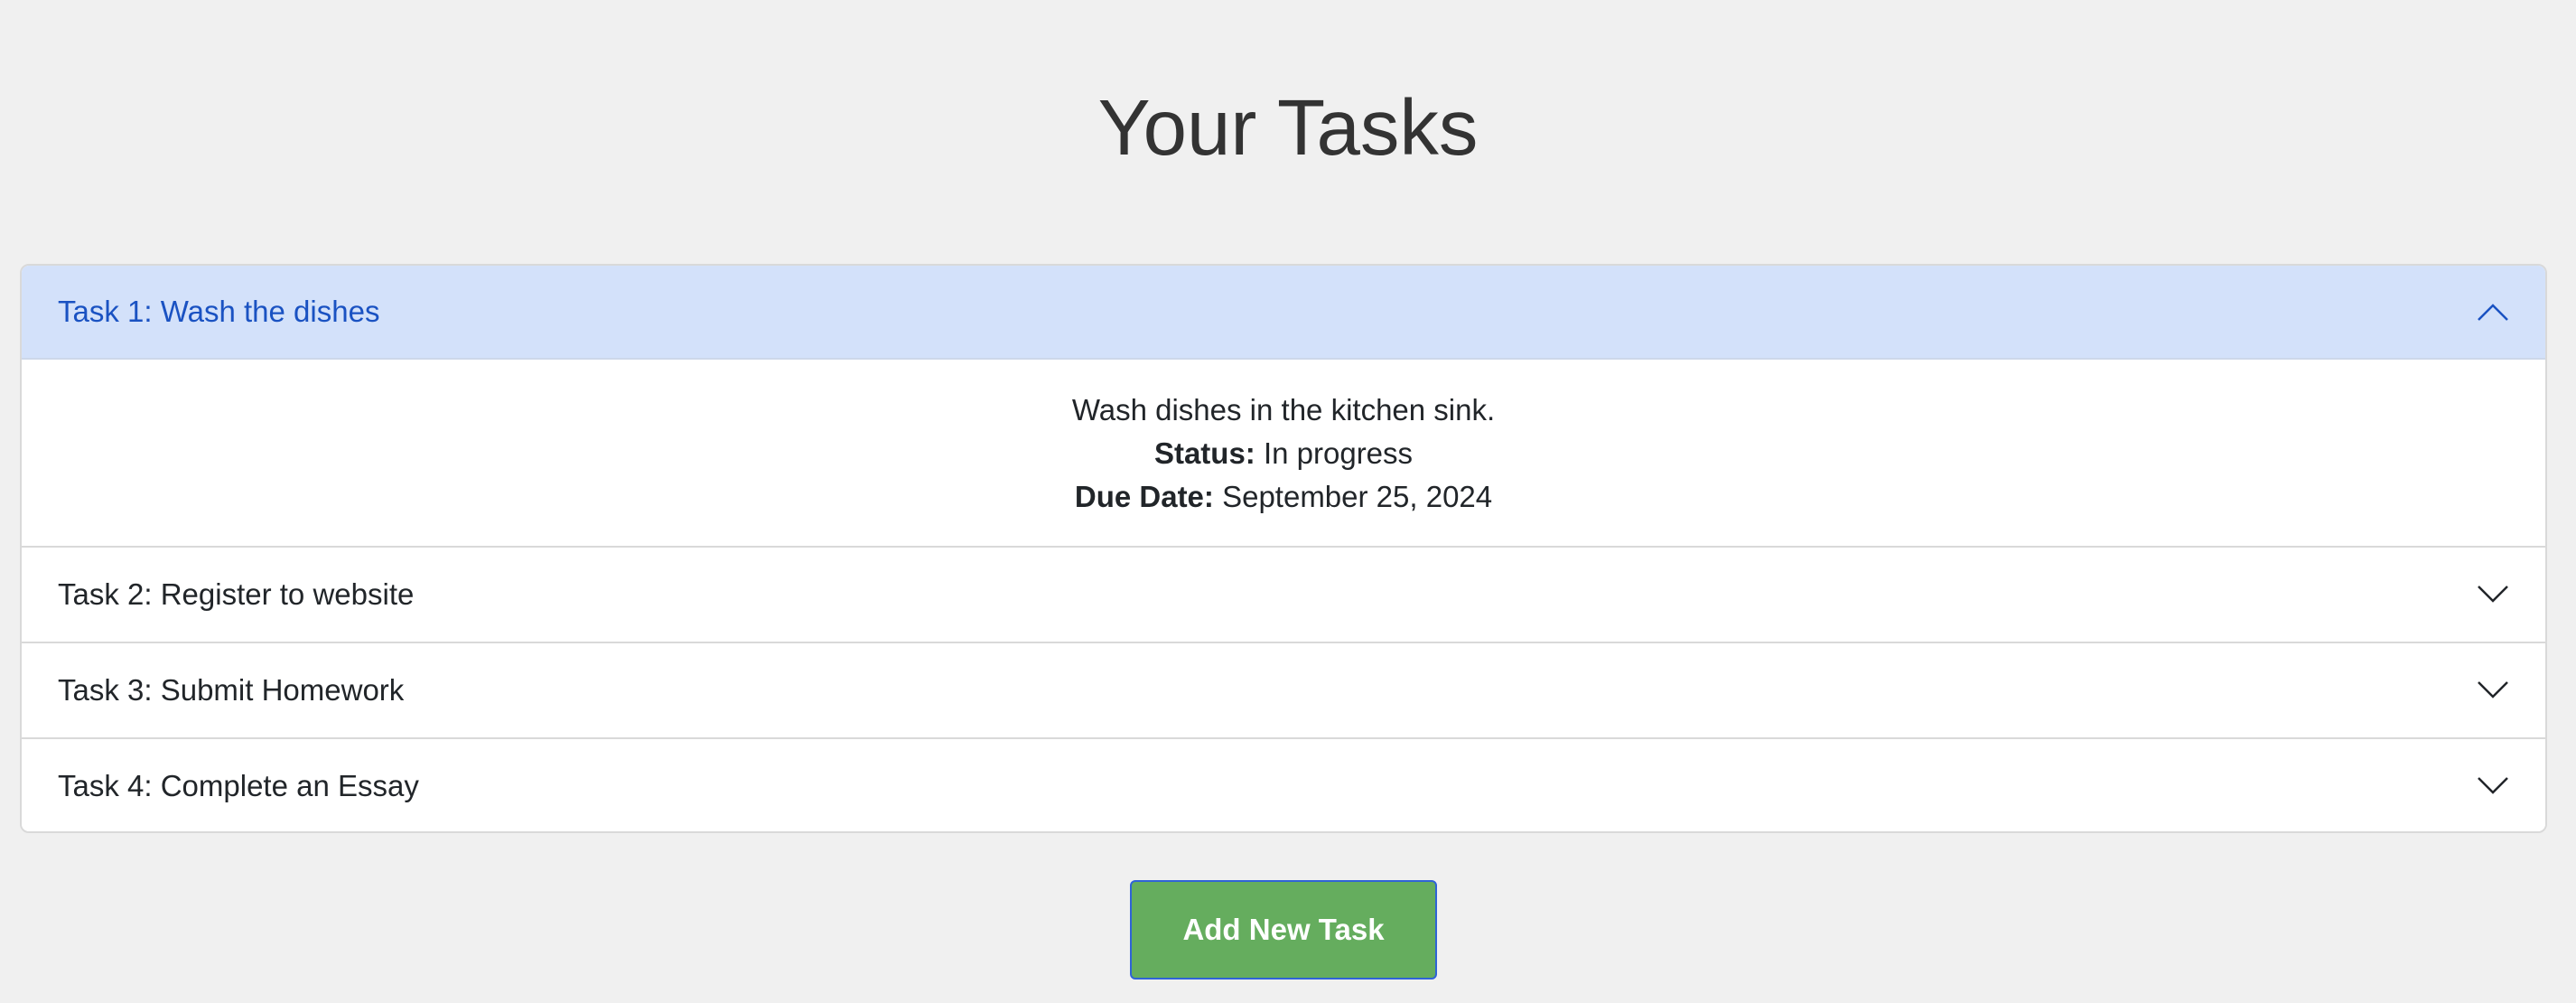 The height and width of the screenshot is (1003, 2576). What do you see at coordinates (2493, 312) in the screenshot?
I see `chevron-up-icon` at bounding box center [2493, 312].